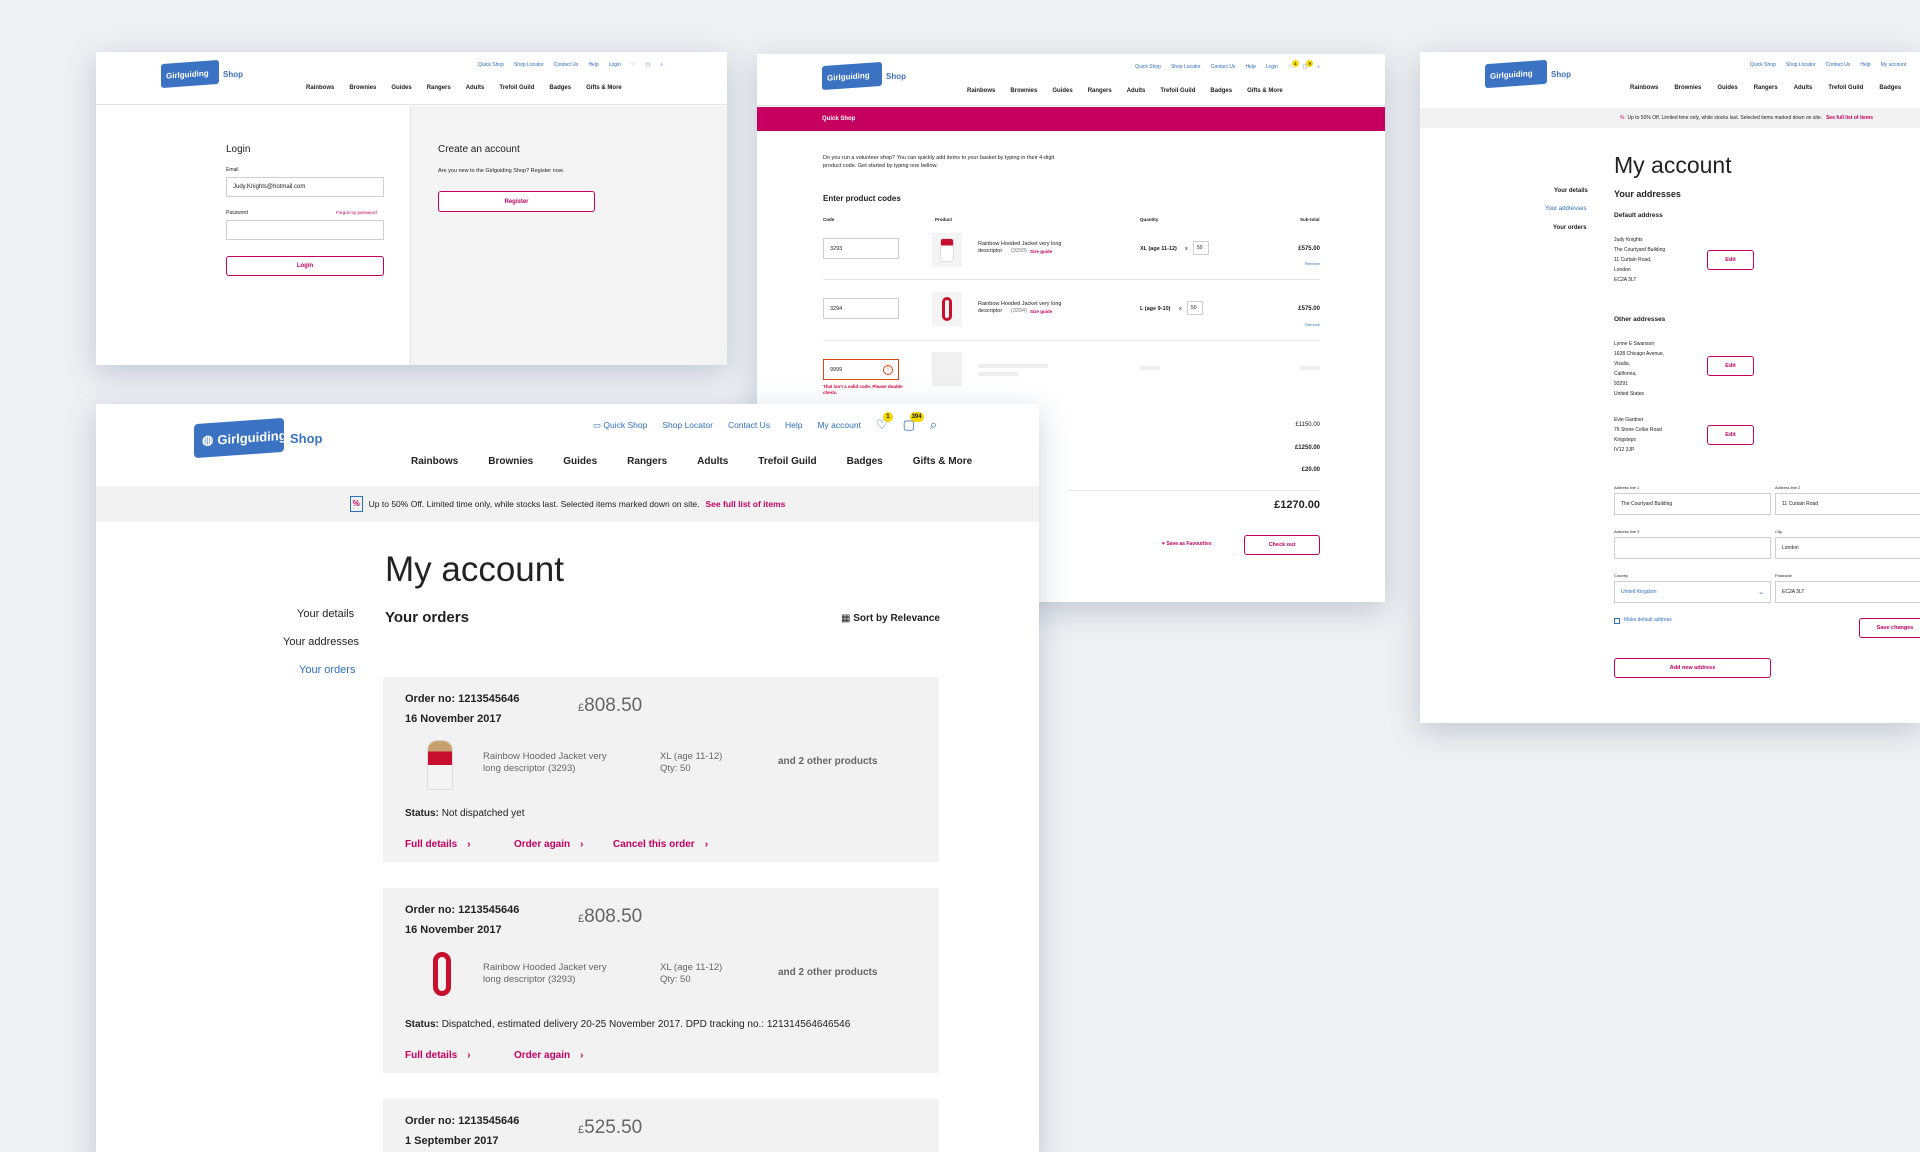 The width and height of the screenshot is (1920, 1152). What do you see at coordinates (1692, 504) in the screenshot?
I see `address-line1-input: The Courtyard Building` at bounding box center [1692, 504].